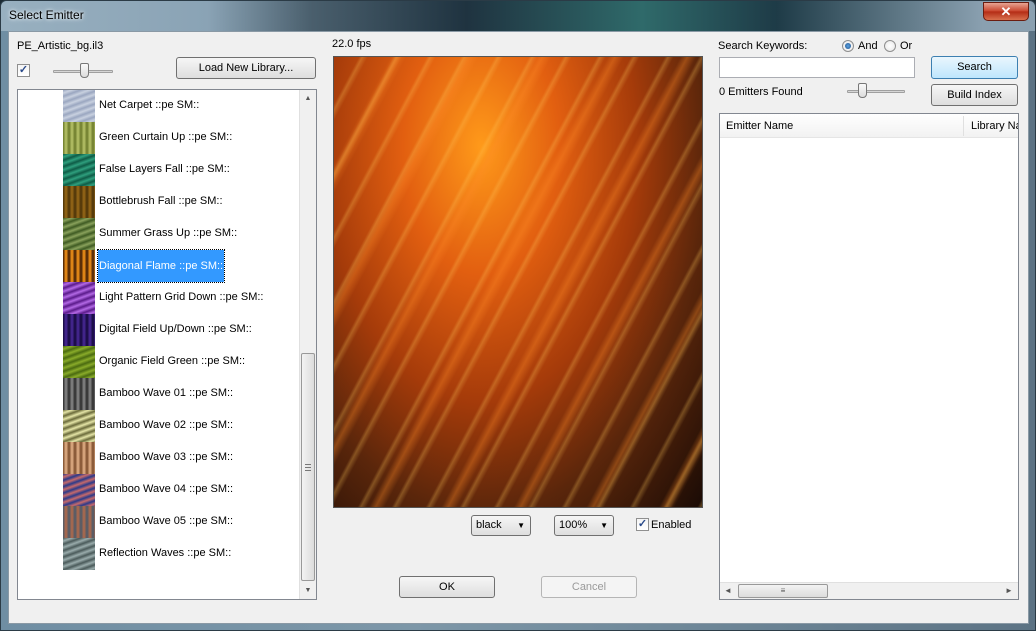 This screenshot has width=1036, height=631. Describe the element at coordinates (181, 297) in the screenshot. I see `emitter-label: Light Pattern Grid Down ::pe SM::` at that location.